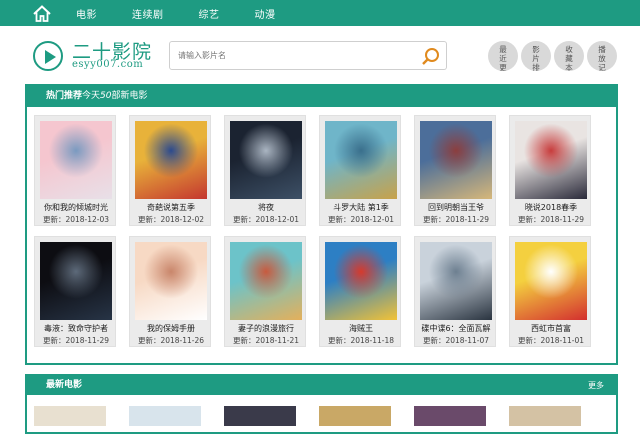 This screenshot has width=640, height=434. What do you see at coordinates (48, 56) in the screenshot?
I see `logo-play-icon` at bounding box center [48, 56].